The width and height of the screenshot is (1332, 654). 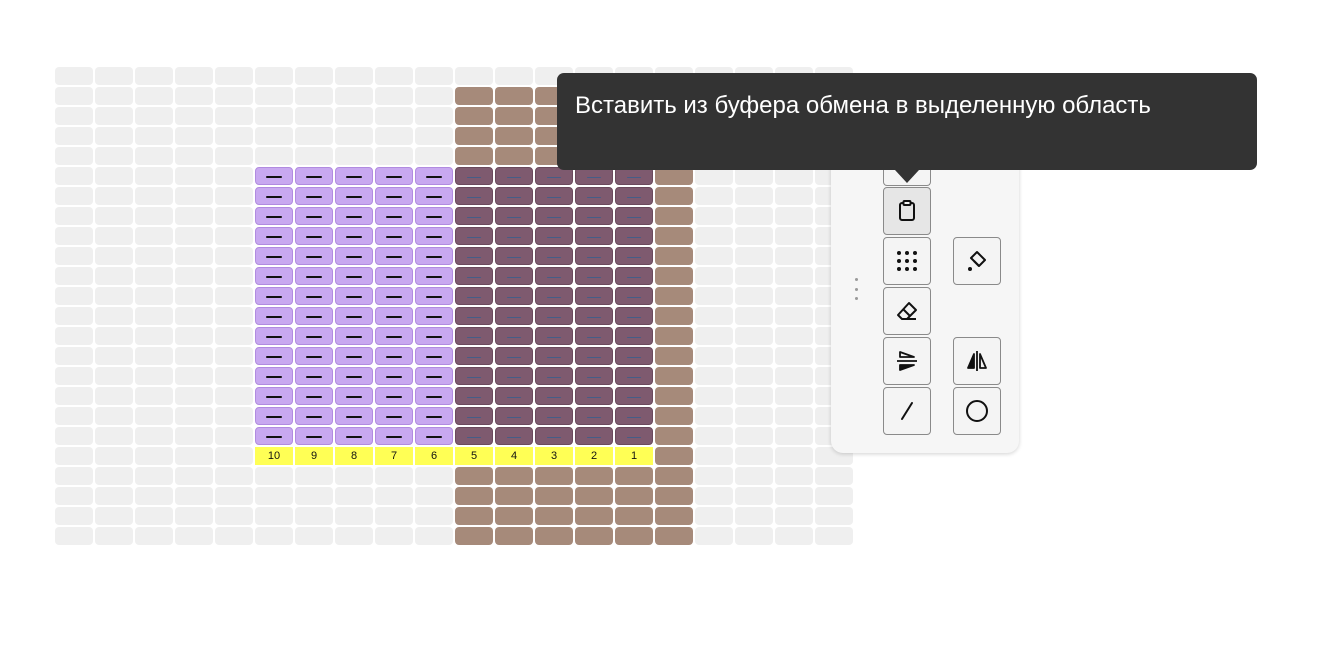 I want to click on circle-tool-button, so click(x=977, y=411).